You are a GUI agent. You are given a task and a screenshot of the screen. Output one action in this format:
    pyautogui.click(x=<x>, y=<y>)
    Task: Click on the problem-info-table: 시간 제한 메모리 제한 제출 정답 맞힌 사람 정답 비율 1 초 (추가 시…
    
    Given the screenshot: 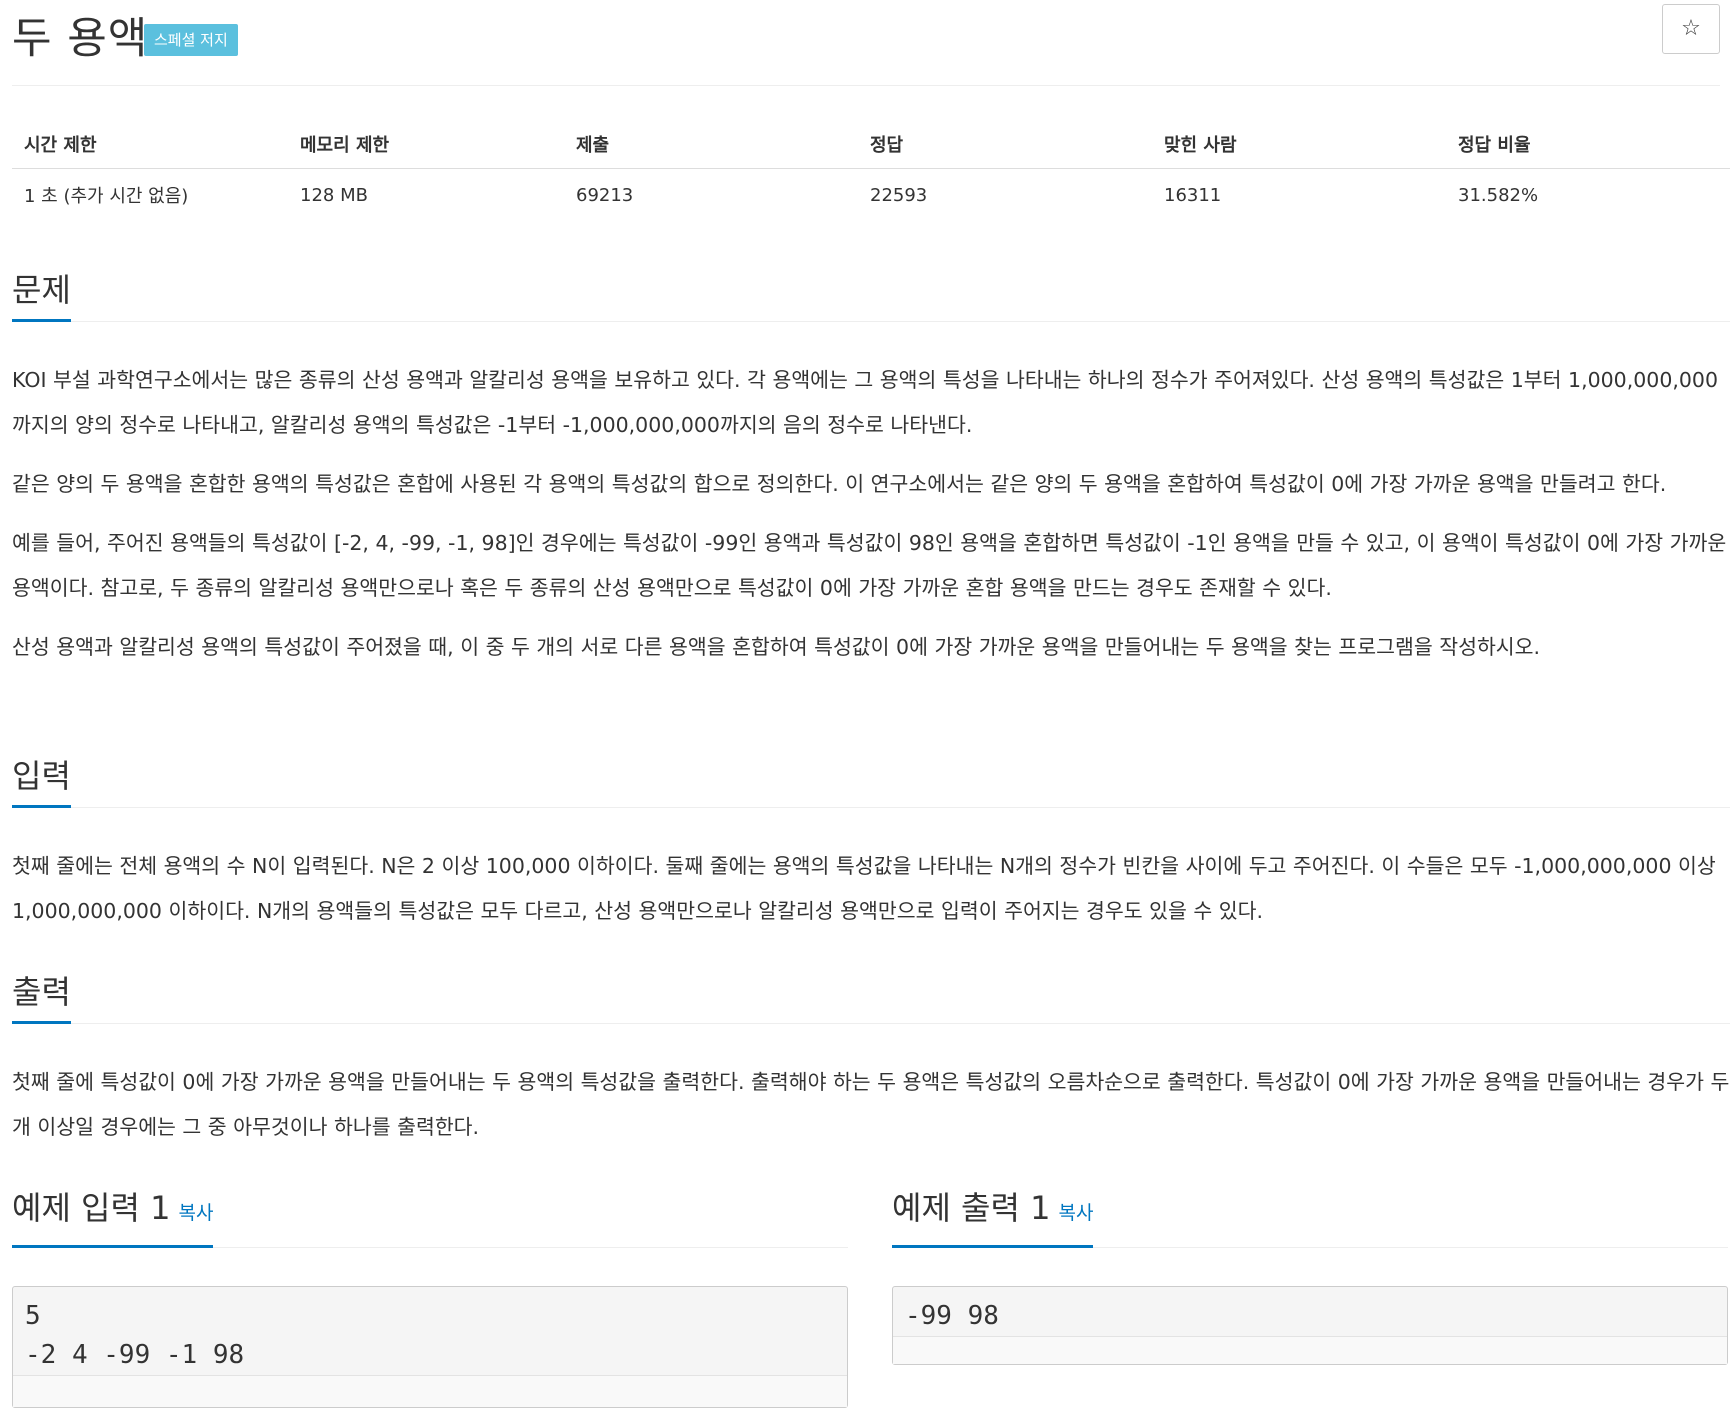 What is the action you would take?
    pyautogui.click(x=871, y=171)
    